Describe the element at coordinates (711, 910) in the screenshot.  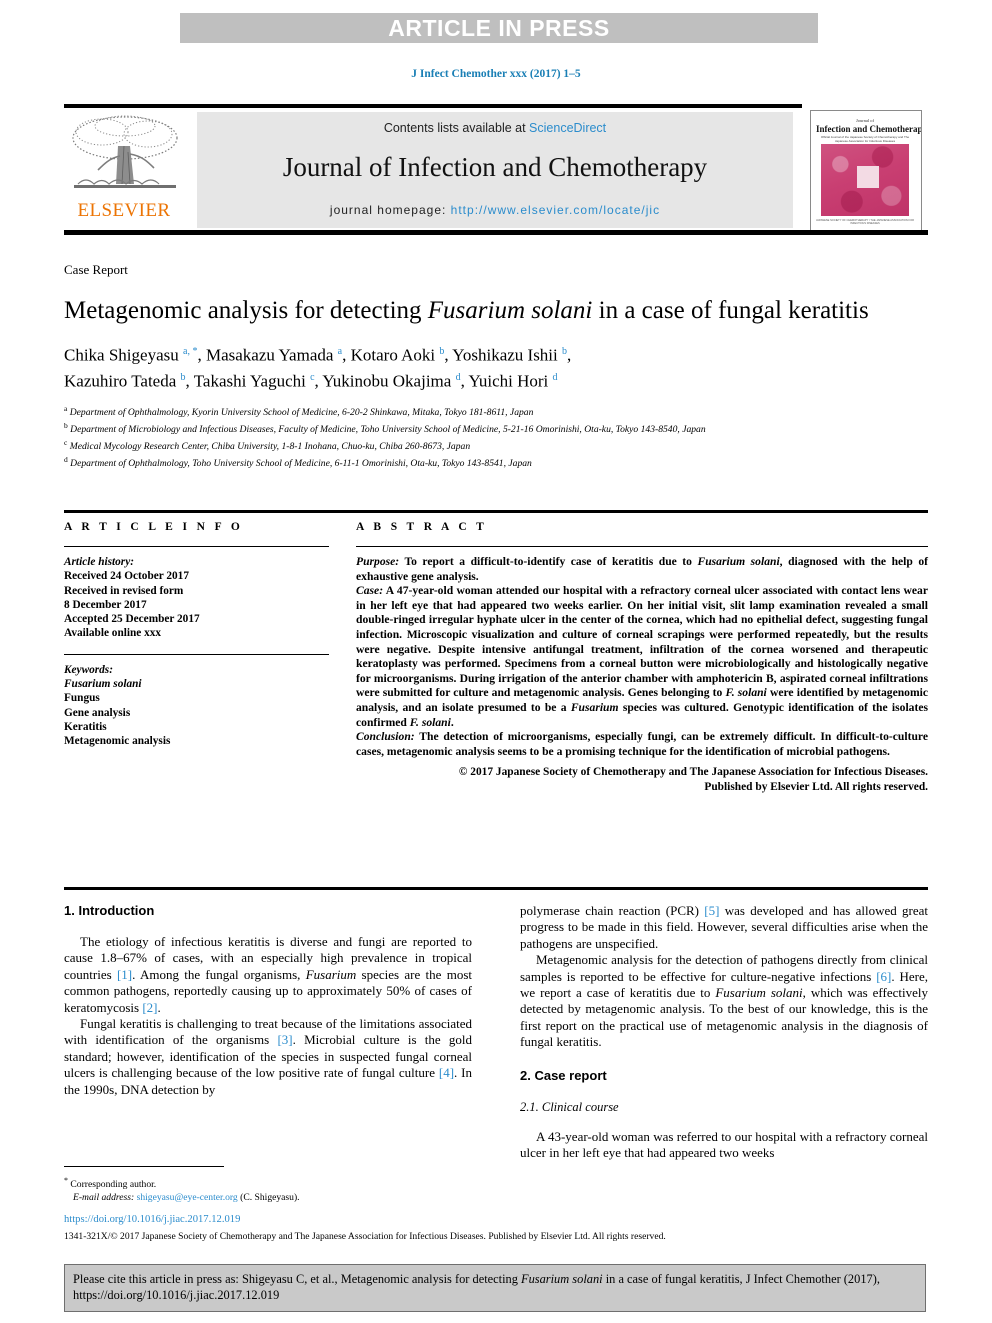
I see `citation-ref-5: [5]` at that location.